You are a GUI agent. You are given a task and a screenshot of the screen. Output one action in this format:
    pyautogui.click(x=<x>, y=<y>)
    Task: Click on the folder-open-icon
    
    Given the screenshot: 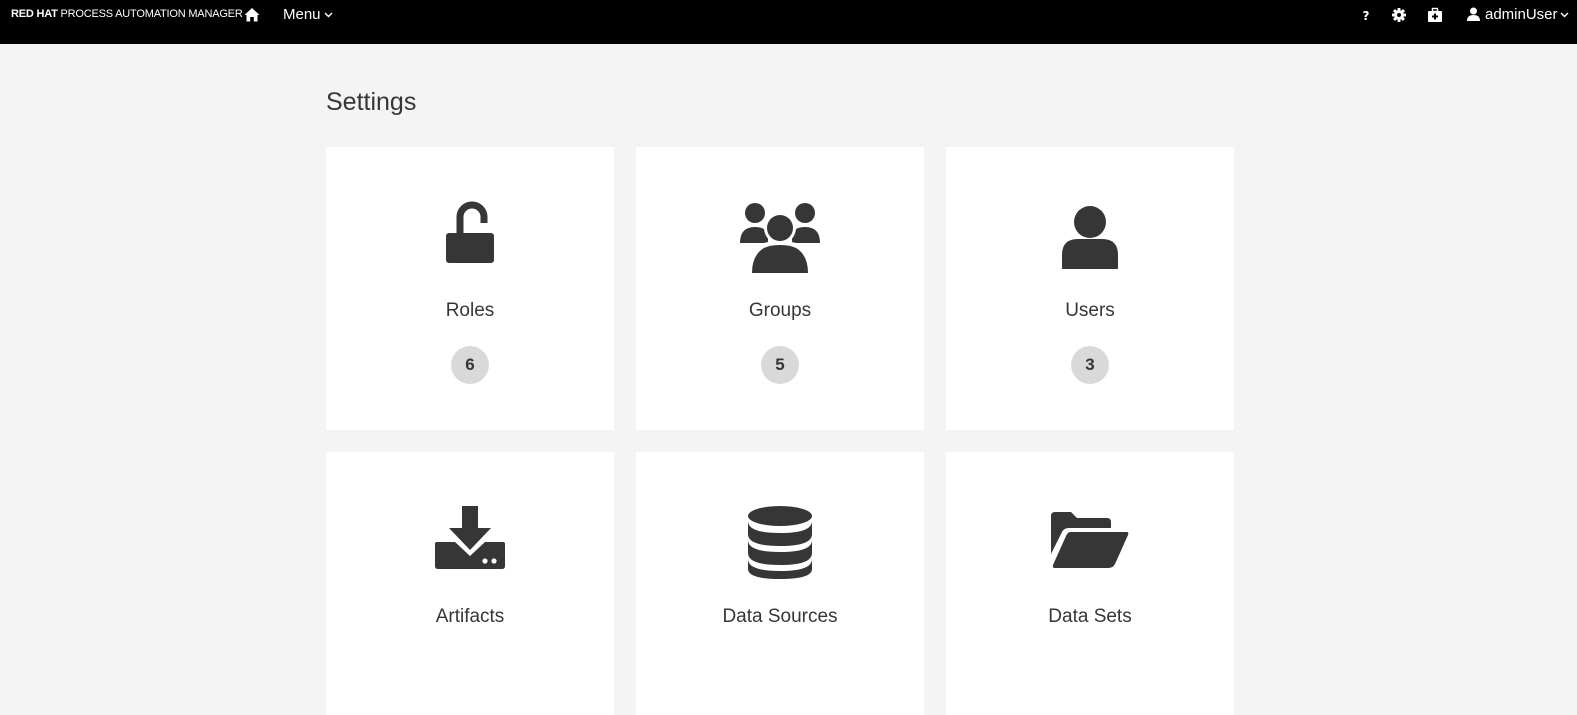 What is the action you would take?
    pyautogui.click(x=1090, y=543)
    